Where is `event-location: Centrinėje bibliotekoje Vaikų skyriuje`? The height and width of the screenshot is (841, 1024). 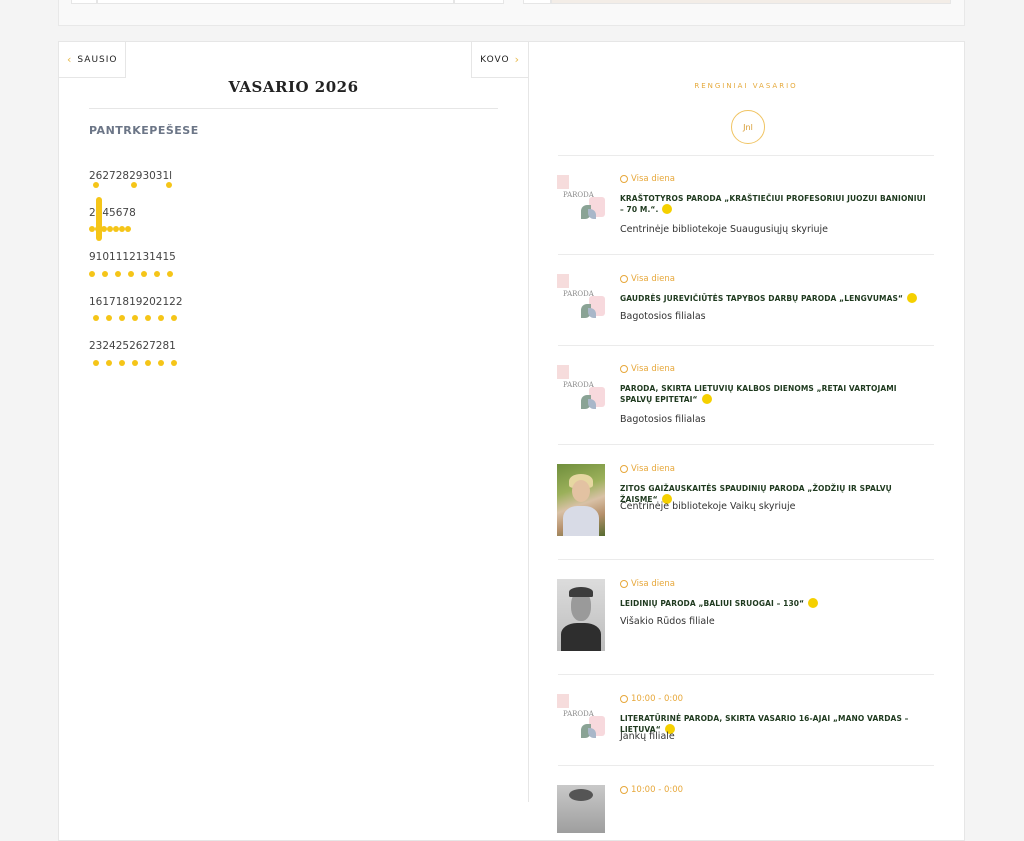 event-location: Centrinėje bibliotekoje Vaikų skyriuje is located at coordinates (708, 506).